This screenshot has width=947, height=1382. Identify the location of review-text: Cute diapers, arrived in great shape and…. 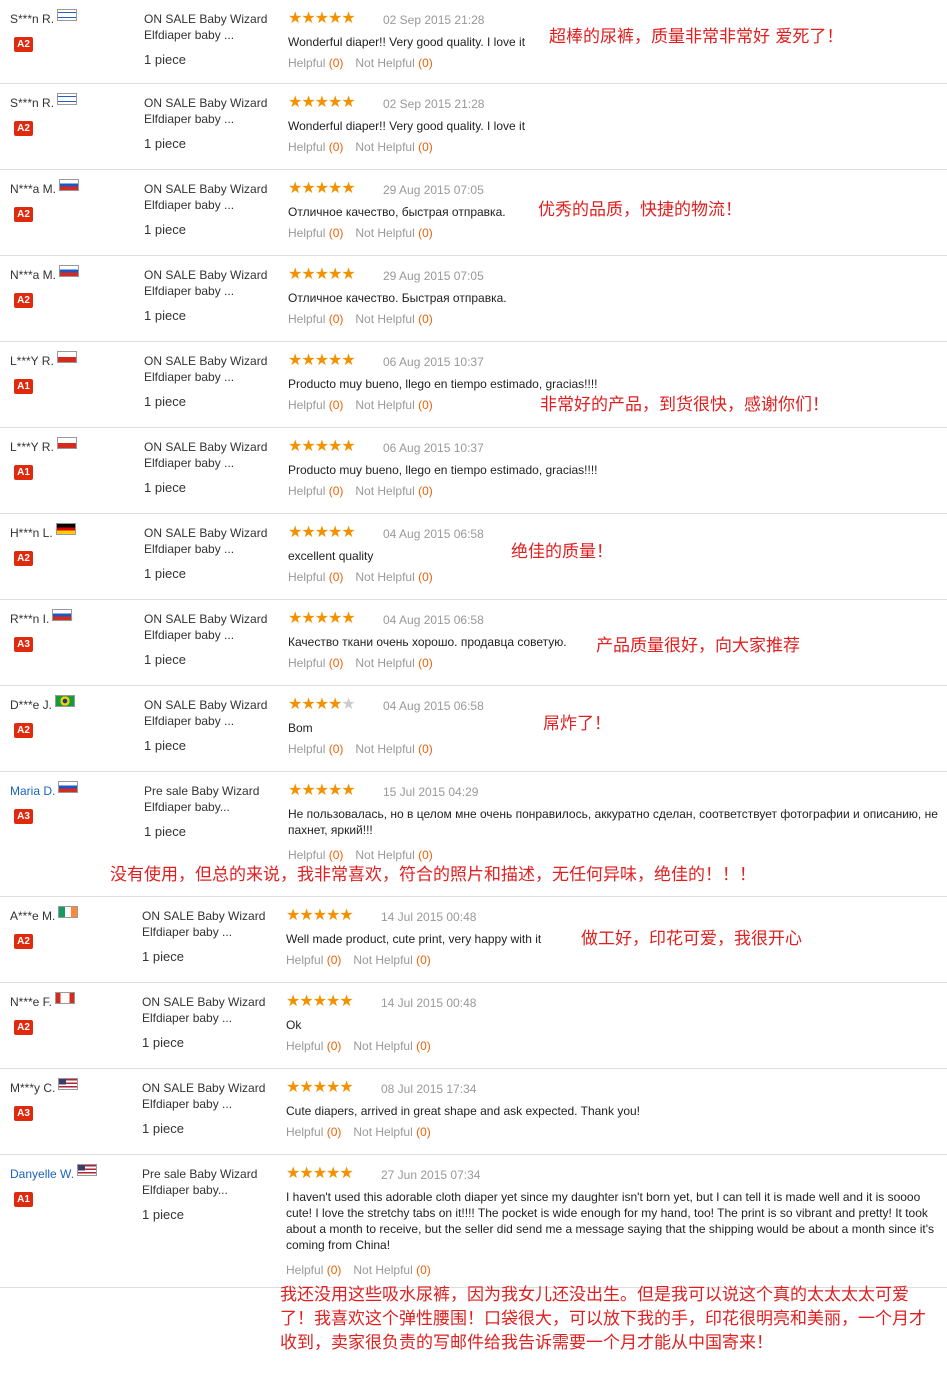
(463, 1111).